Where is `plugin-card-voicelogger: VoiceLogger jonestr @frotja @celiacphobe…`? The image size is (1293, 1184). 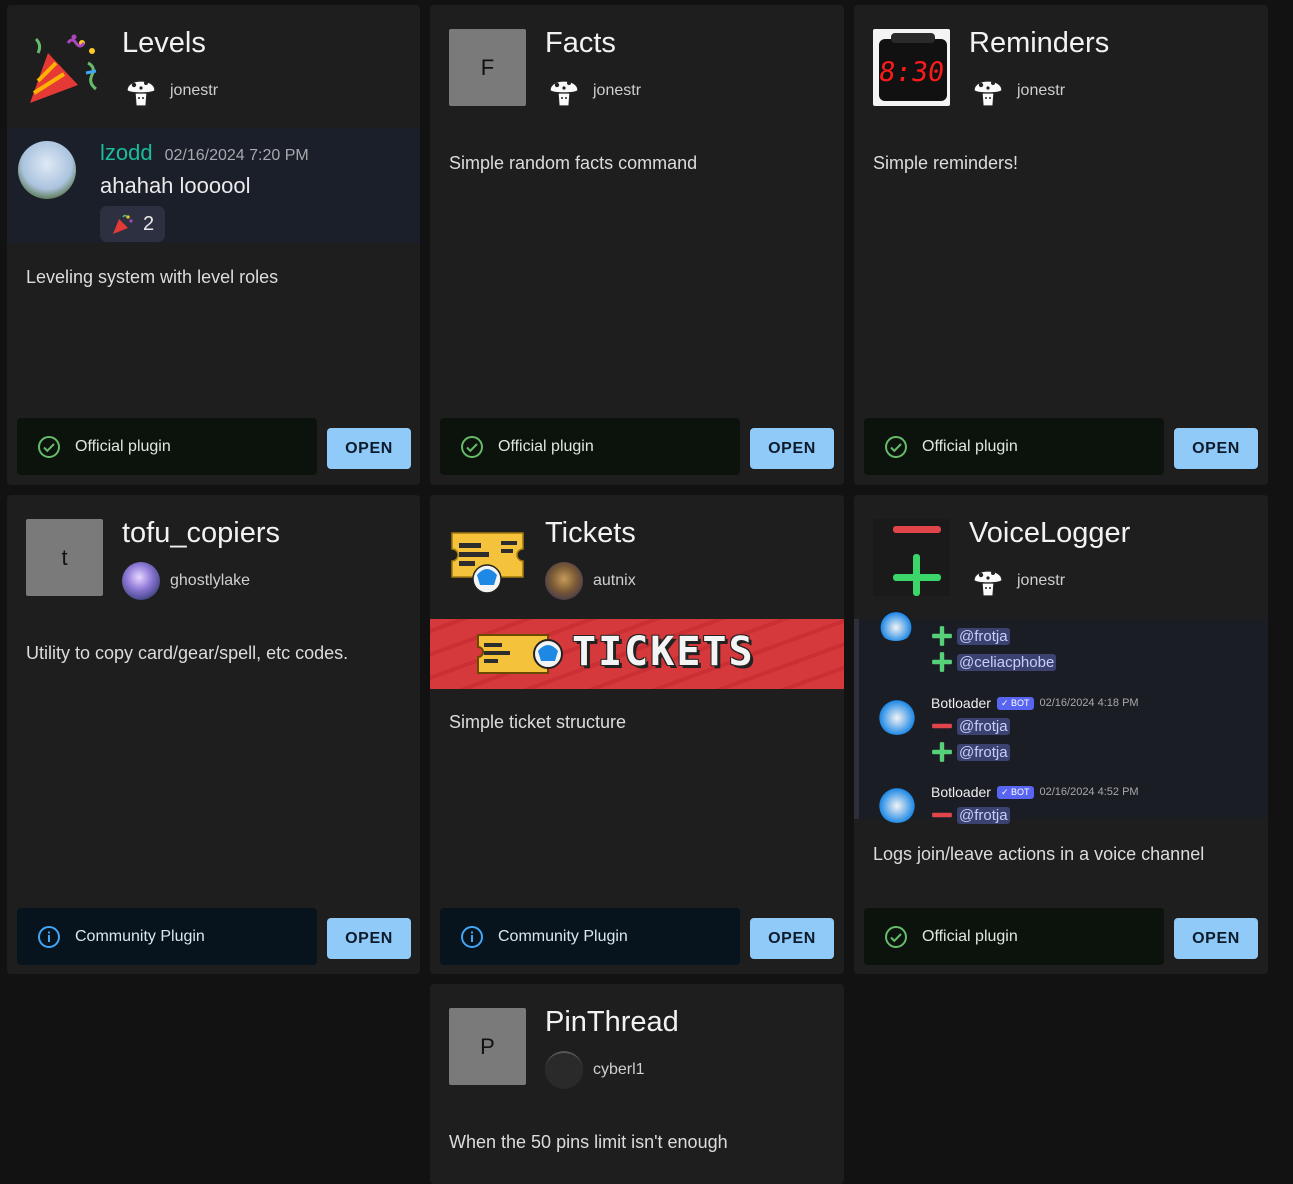
plugin-card-voicelogger: VoiceLogger jonestr @frotja @celiacphobe… is located at coordinates (1061, 734).